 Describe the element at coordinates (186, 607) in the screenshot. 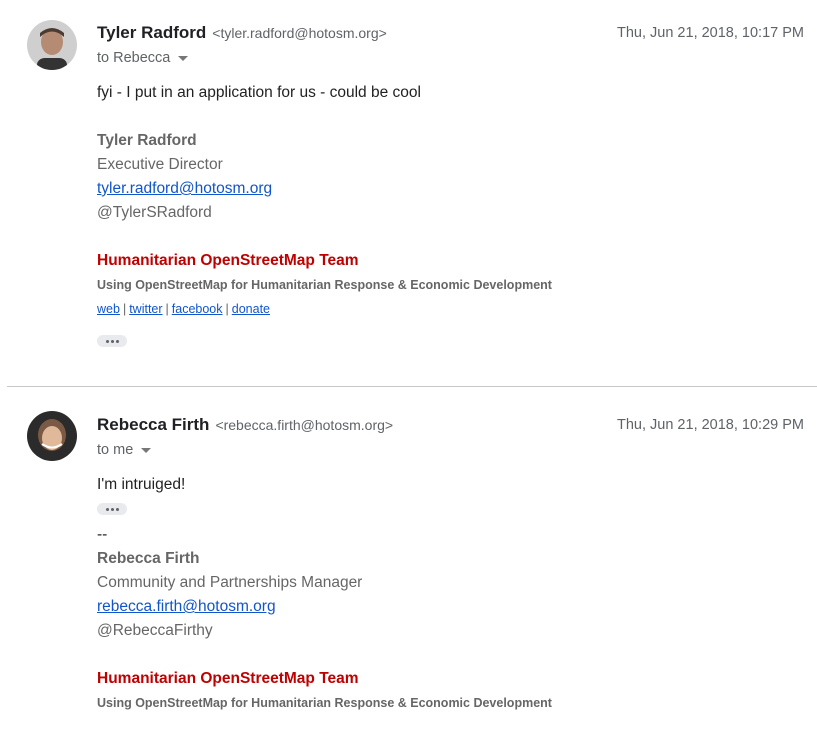

I see `signature-email-link: rebecca.firth@hotosm.org` at that location.